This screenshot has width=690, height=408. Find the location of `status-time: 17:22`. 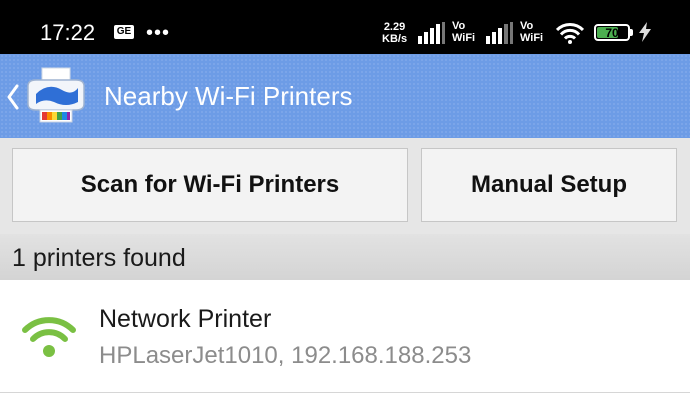

status-time: 17:22 is located at coordinates (68, 32).